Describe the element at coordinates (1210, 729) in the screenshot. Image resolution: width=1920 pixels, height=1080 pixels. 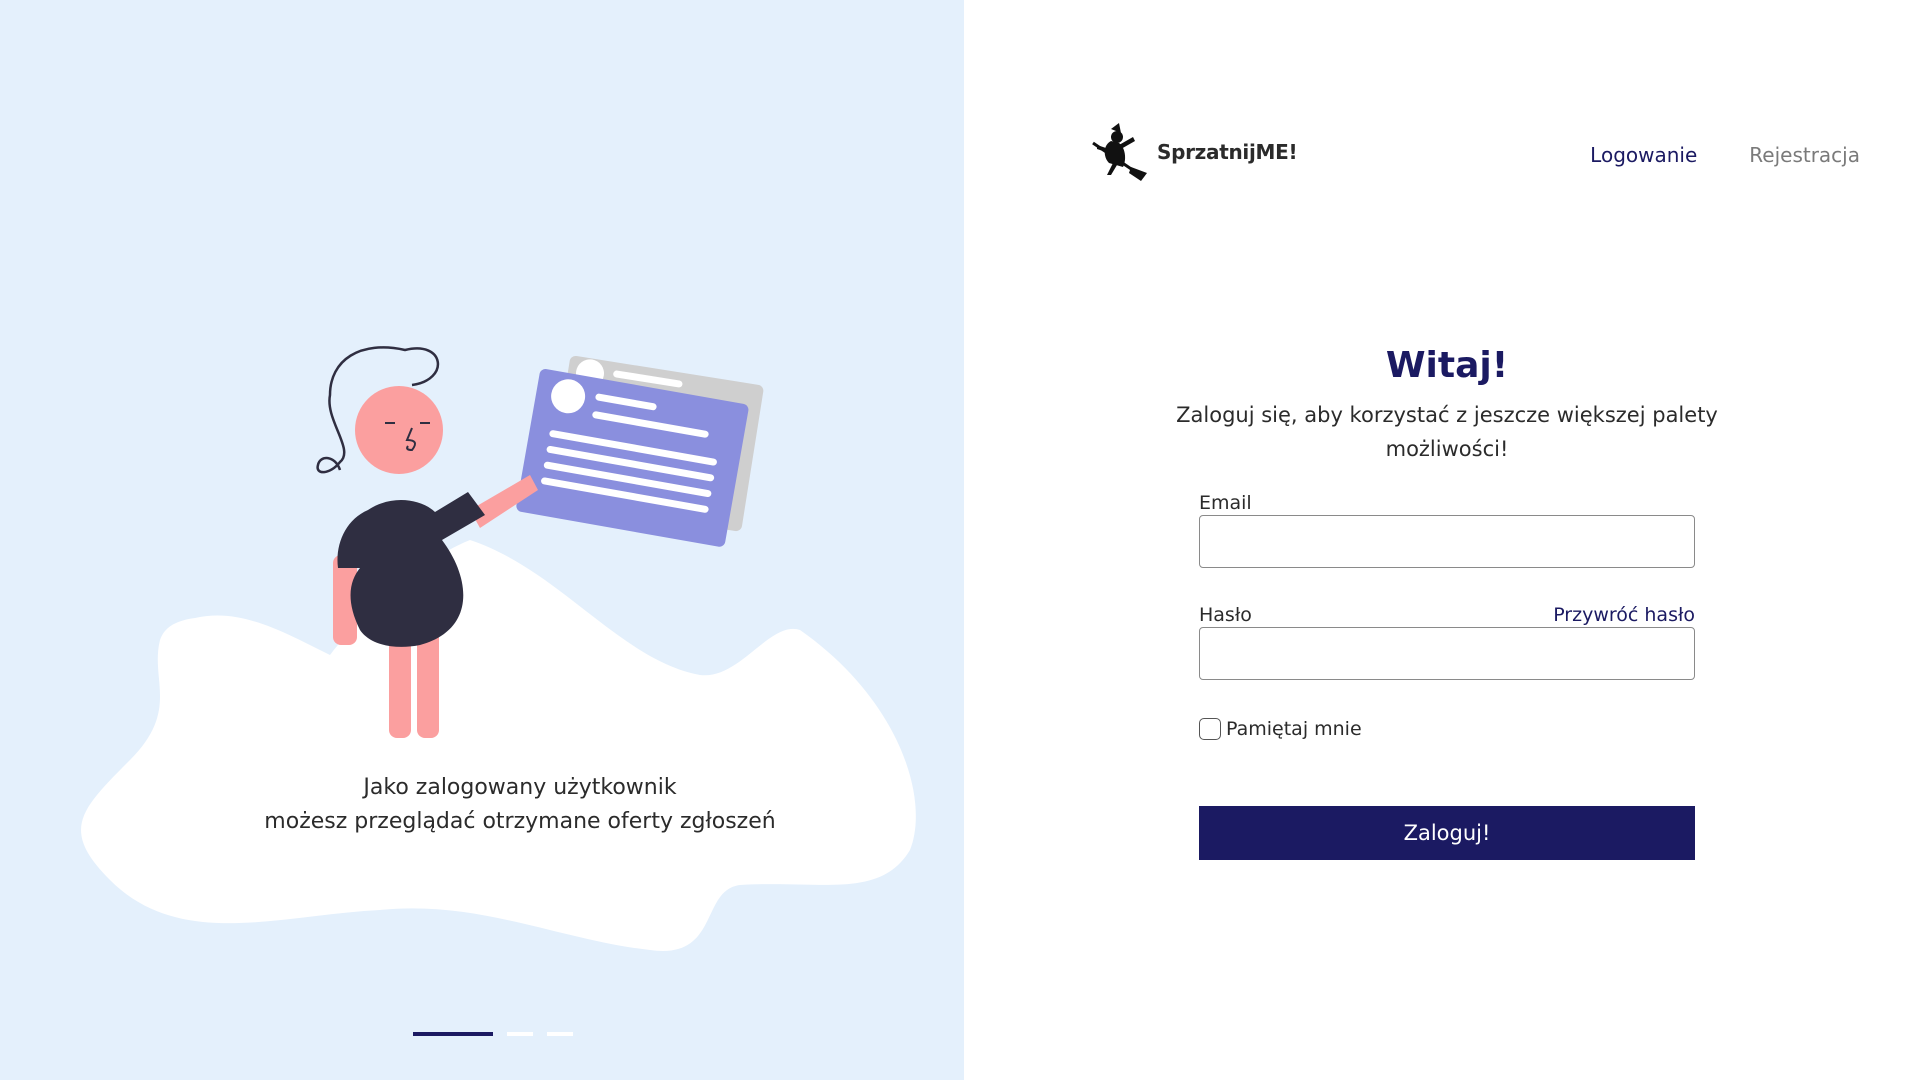
I see `remember-me-checkbox` at that location.